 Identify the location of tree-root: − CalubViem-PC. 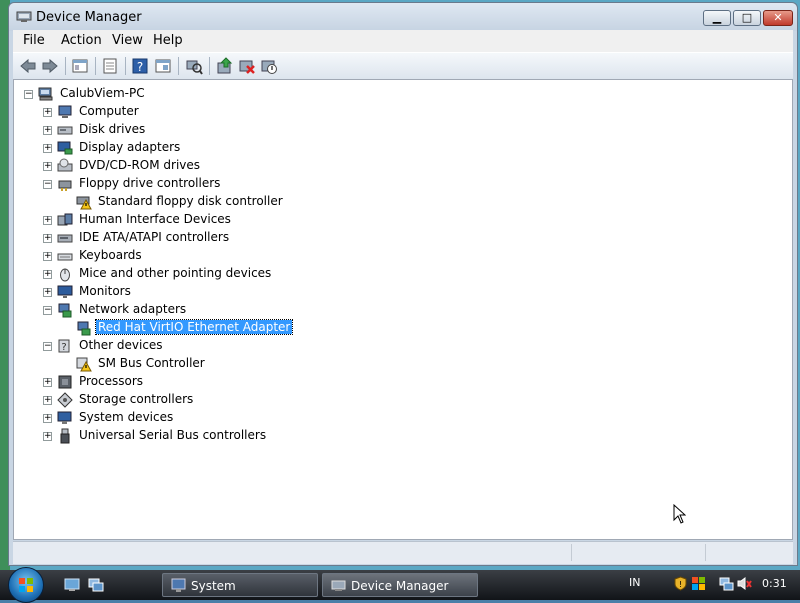
(403, 94).